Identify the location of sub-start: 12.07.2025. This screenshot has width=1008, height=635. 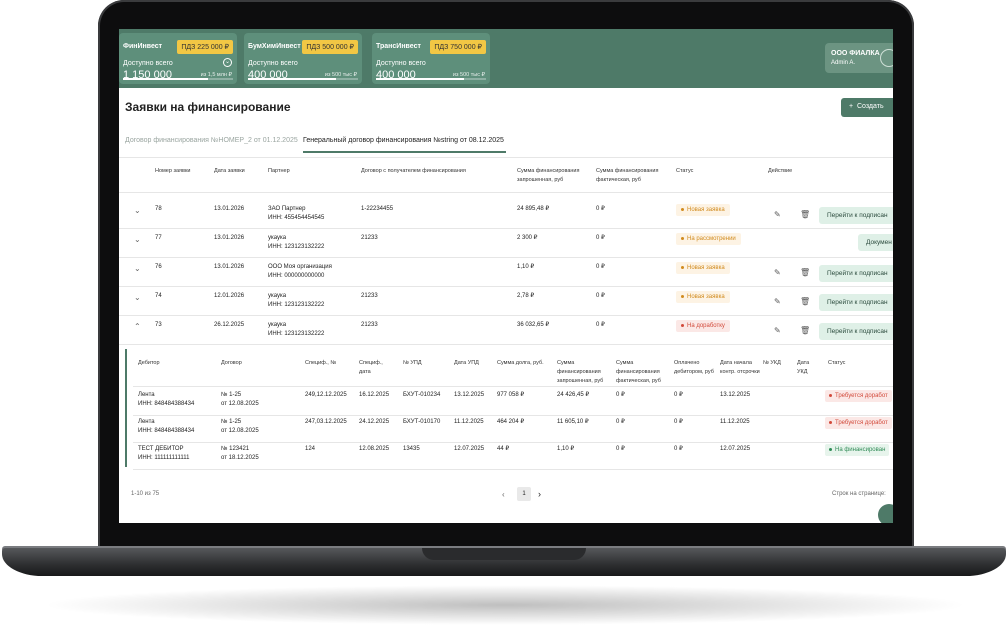
(735, 449).